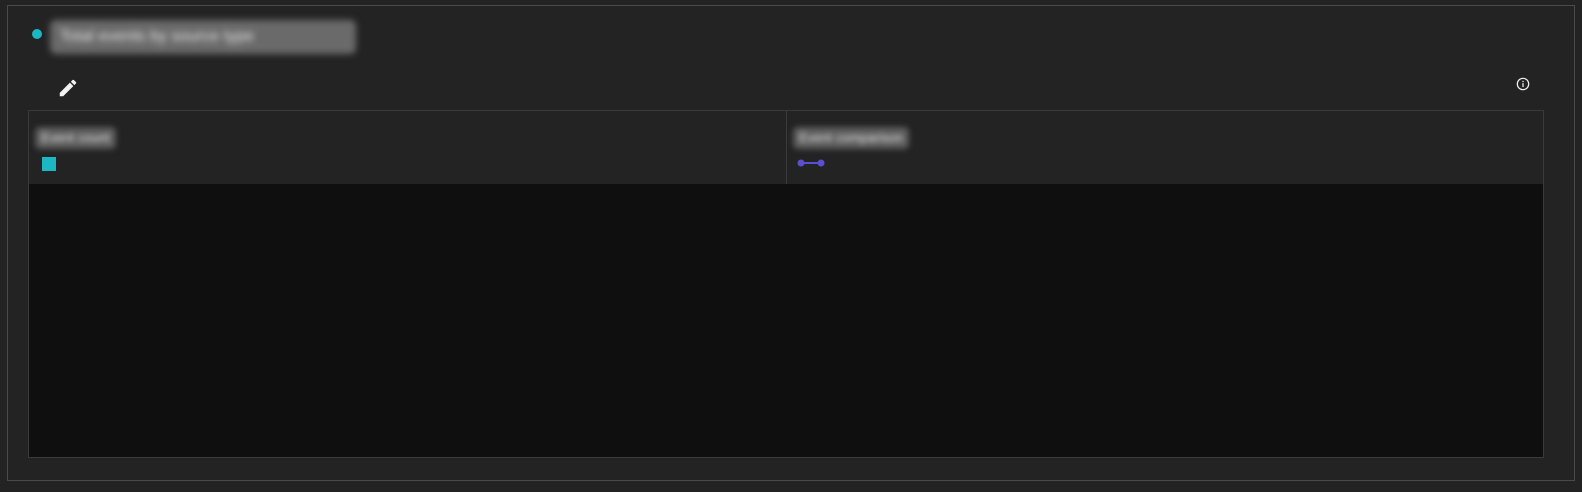 This screenshot has width=1582, height=492. What do you see at coordinates (408, 147) in the screenshot?
I see `legend-item-event-count: Event count` at bounding box center [408, 147].